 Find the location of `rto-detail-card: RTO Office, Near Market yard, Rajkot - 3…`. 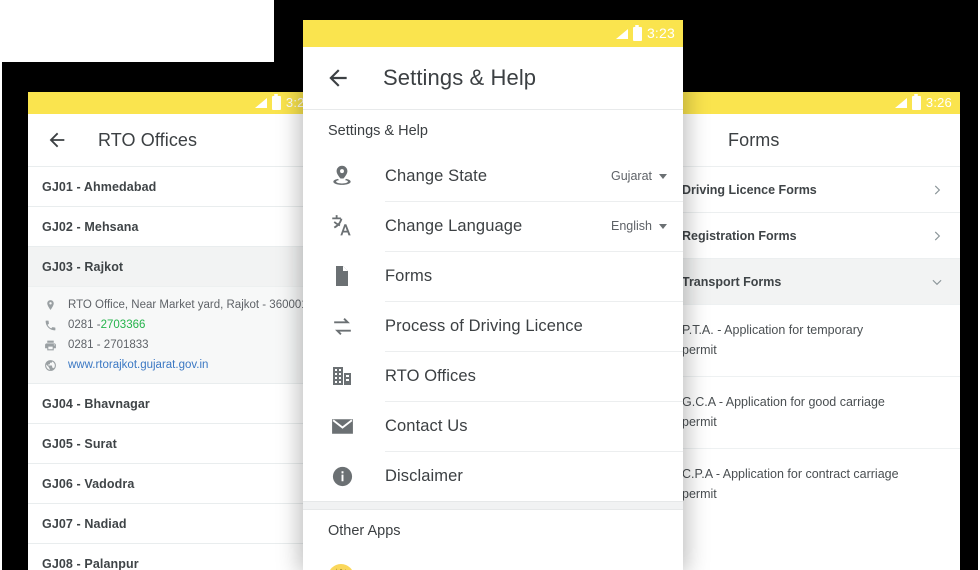

rto-detail-card: RTO Office, Near Market yard, Rajkot - 3… is located at coordinates (174, 334).